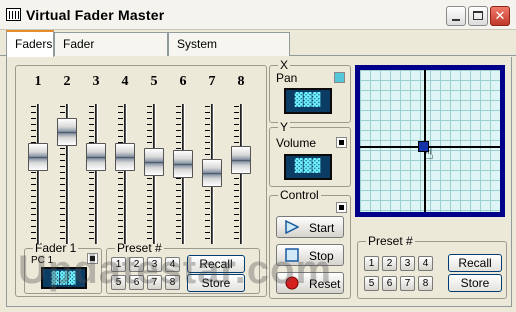 This screenshot has width=516, height=312. What do you see at coordinates (172, 264) in the screenshot?
I see `preset-left-button-4: 4` at bounding box center [172, 264].